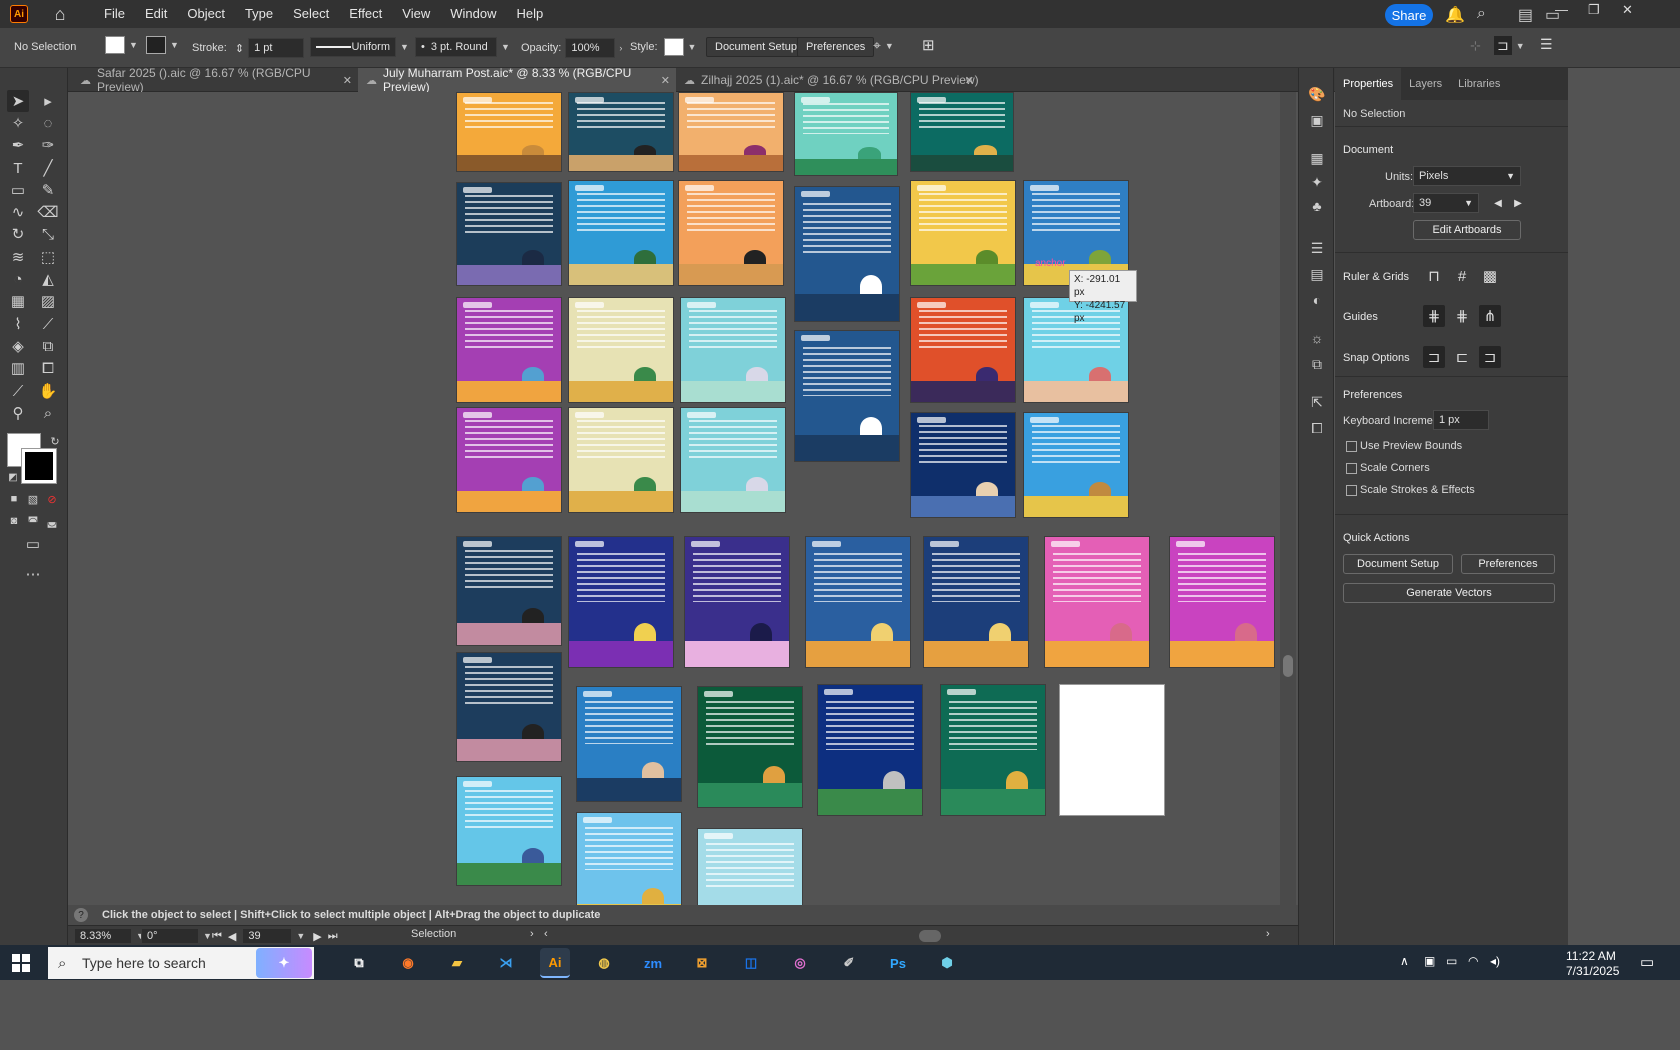 This screenshot has height=1050, width=1680. Describe the element at coordinates (60, 14) in the screenshot. I see `home-icon: ⌂` at that location.